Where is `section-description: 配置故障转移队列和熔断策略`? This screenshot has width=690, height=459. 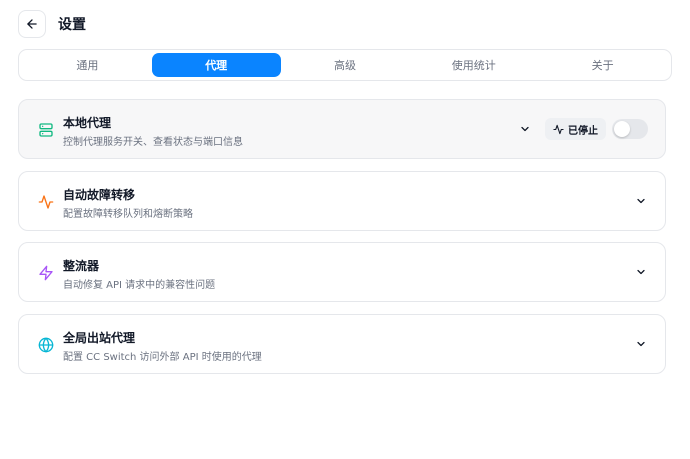
section-description: 配置故障转移队列和熔断策略 is located at coordinates (128, 214).